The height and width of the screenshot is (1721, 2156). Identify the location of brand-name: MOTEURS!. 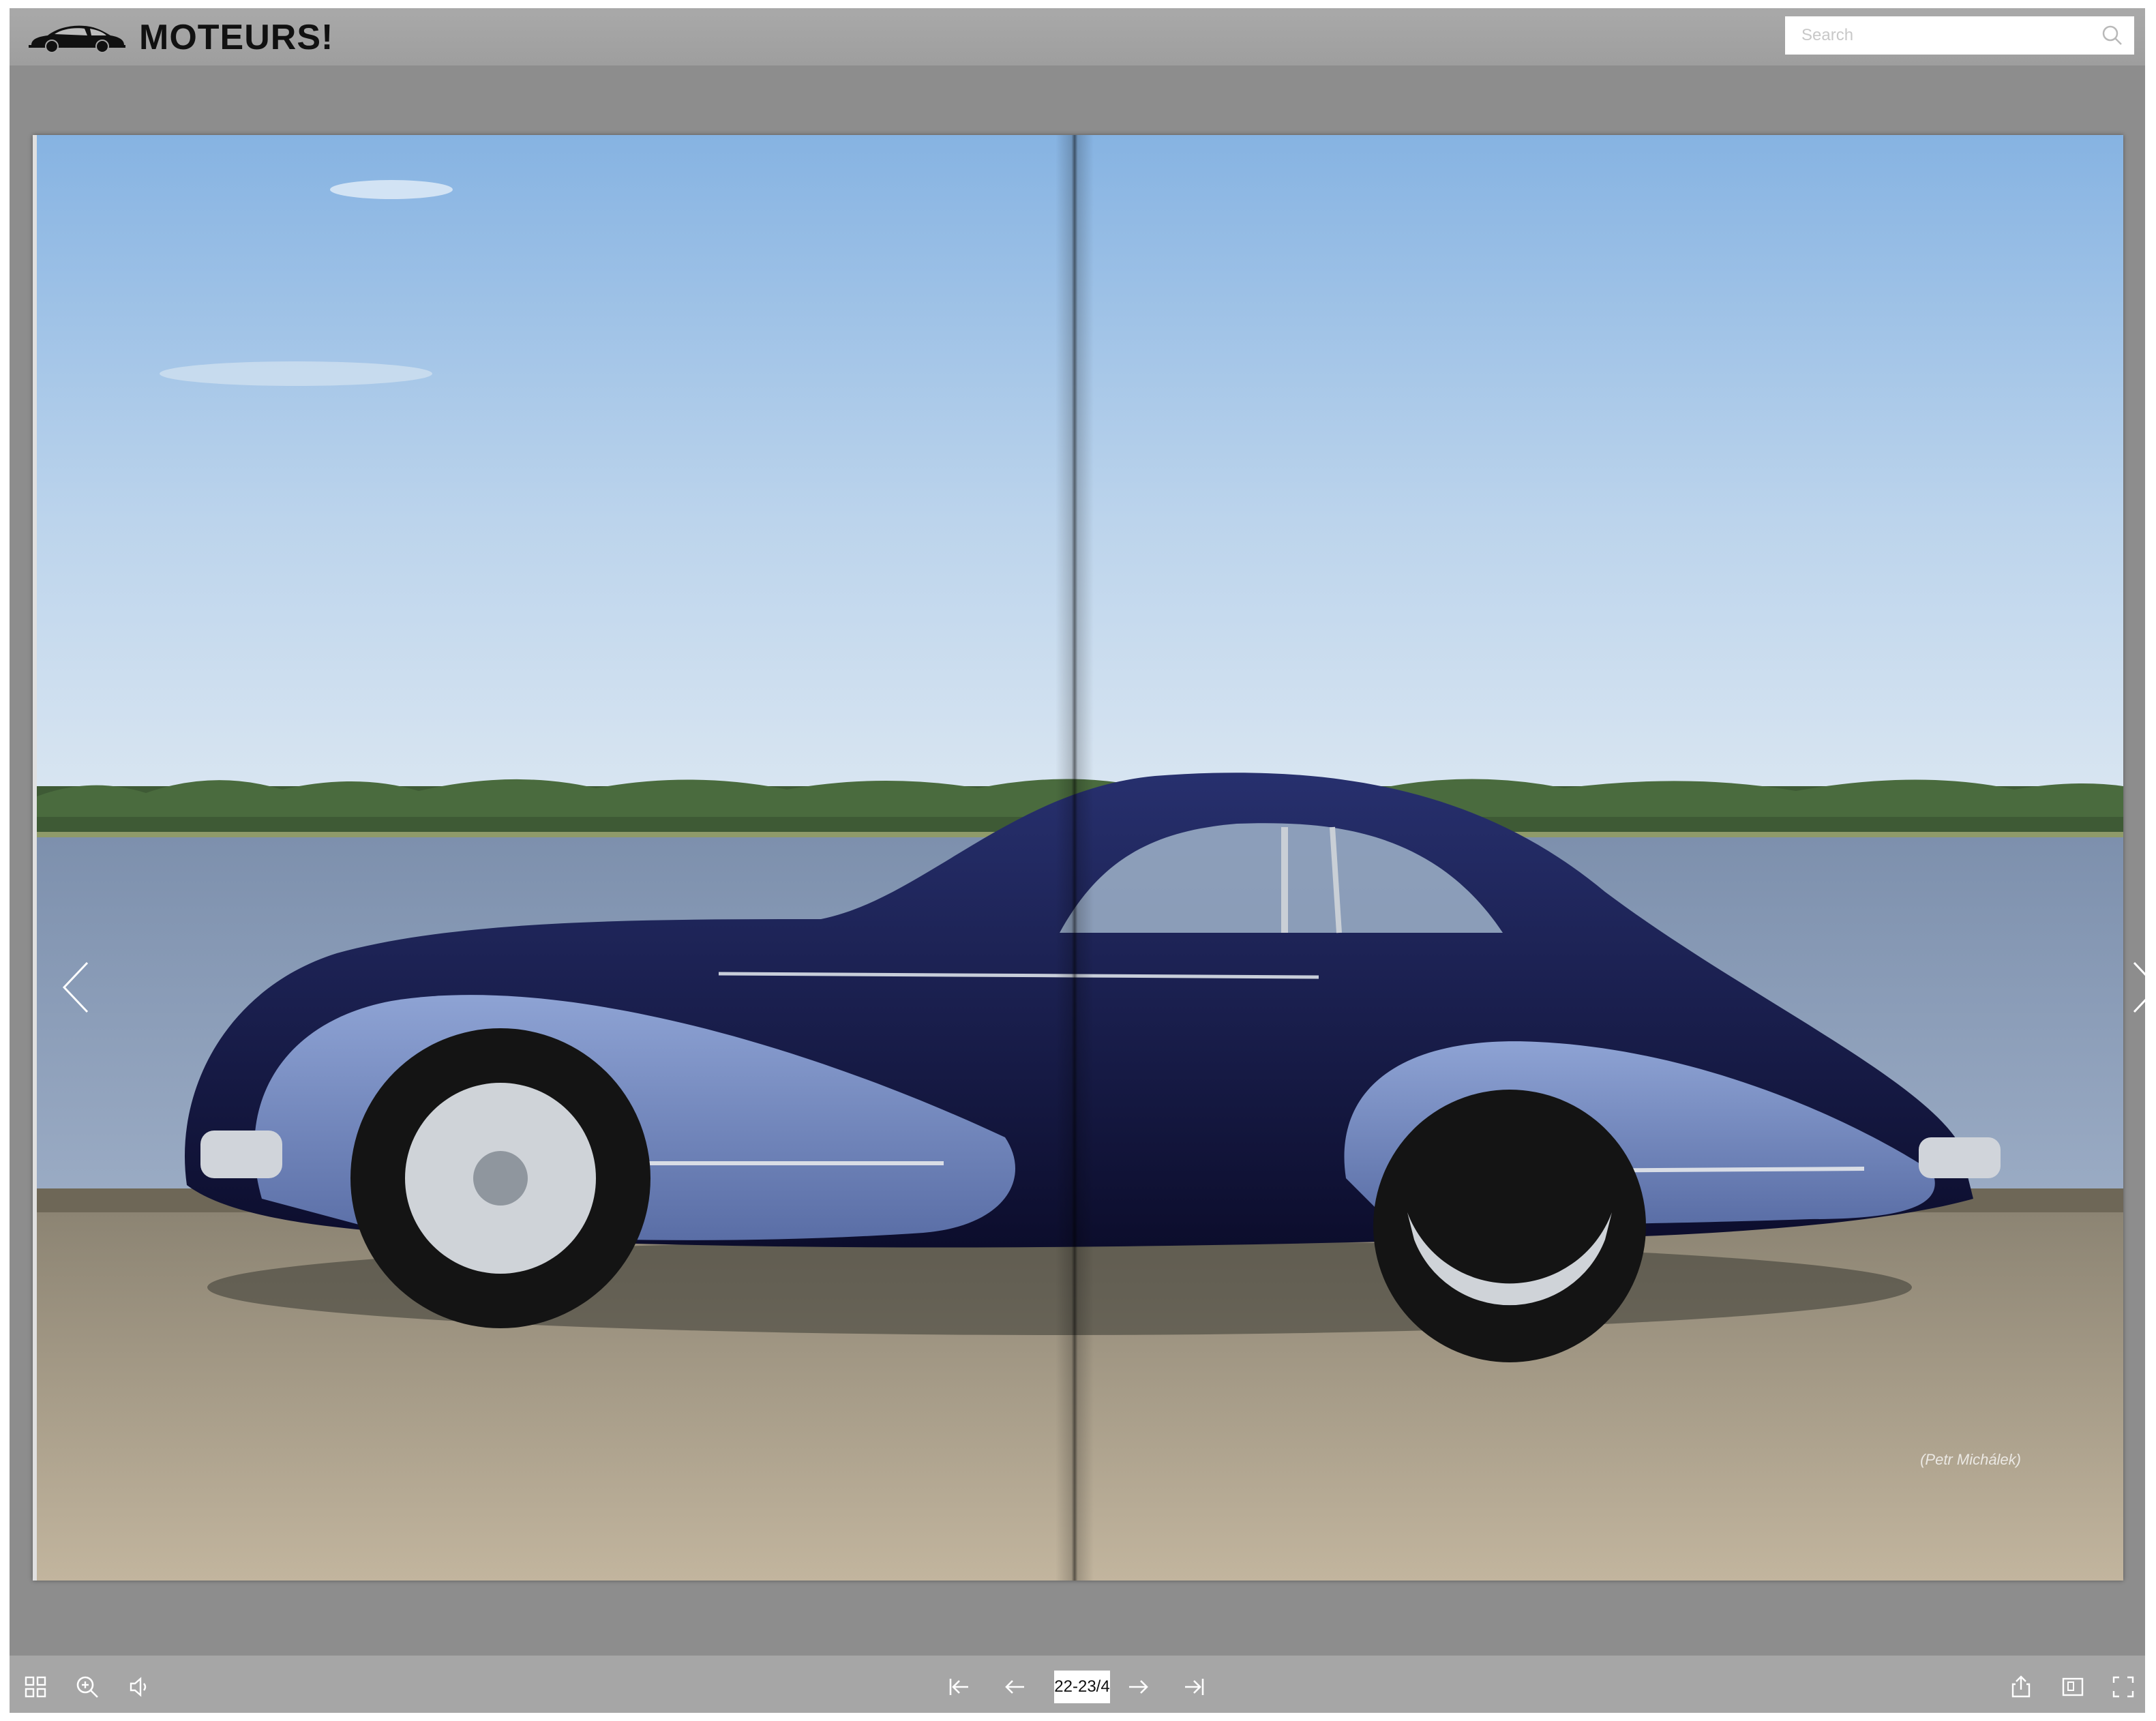
(237, 37).